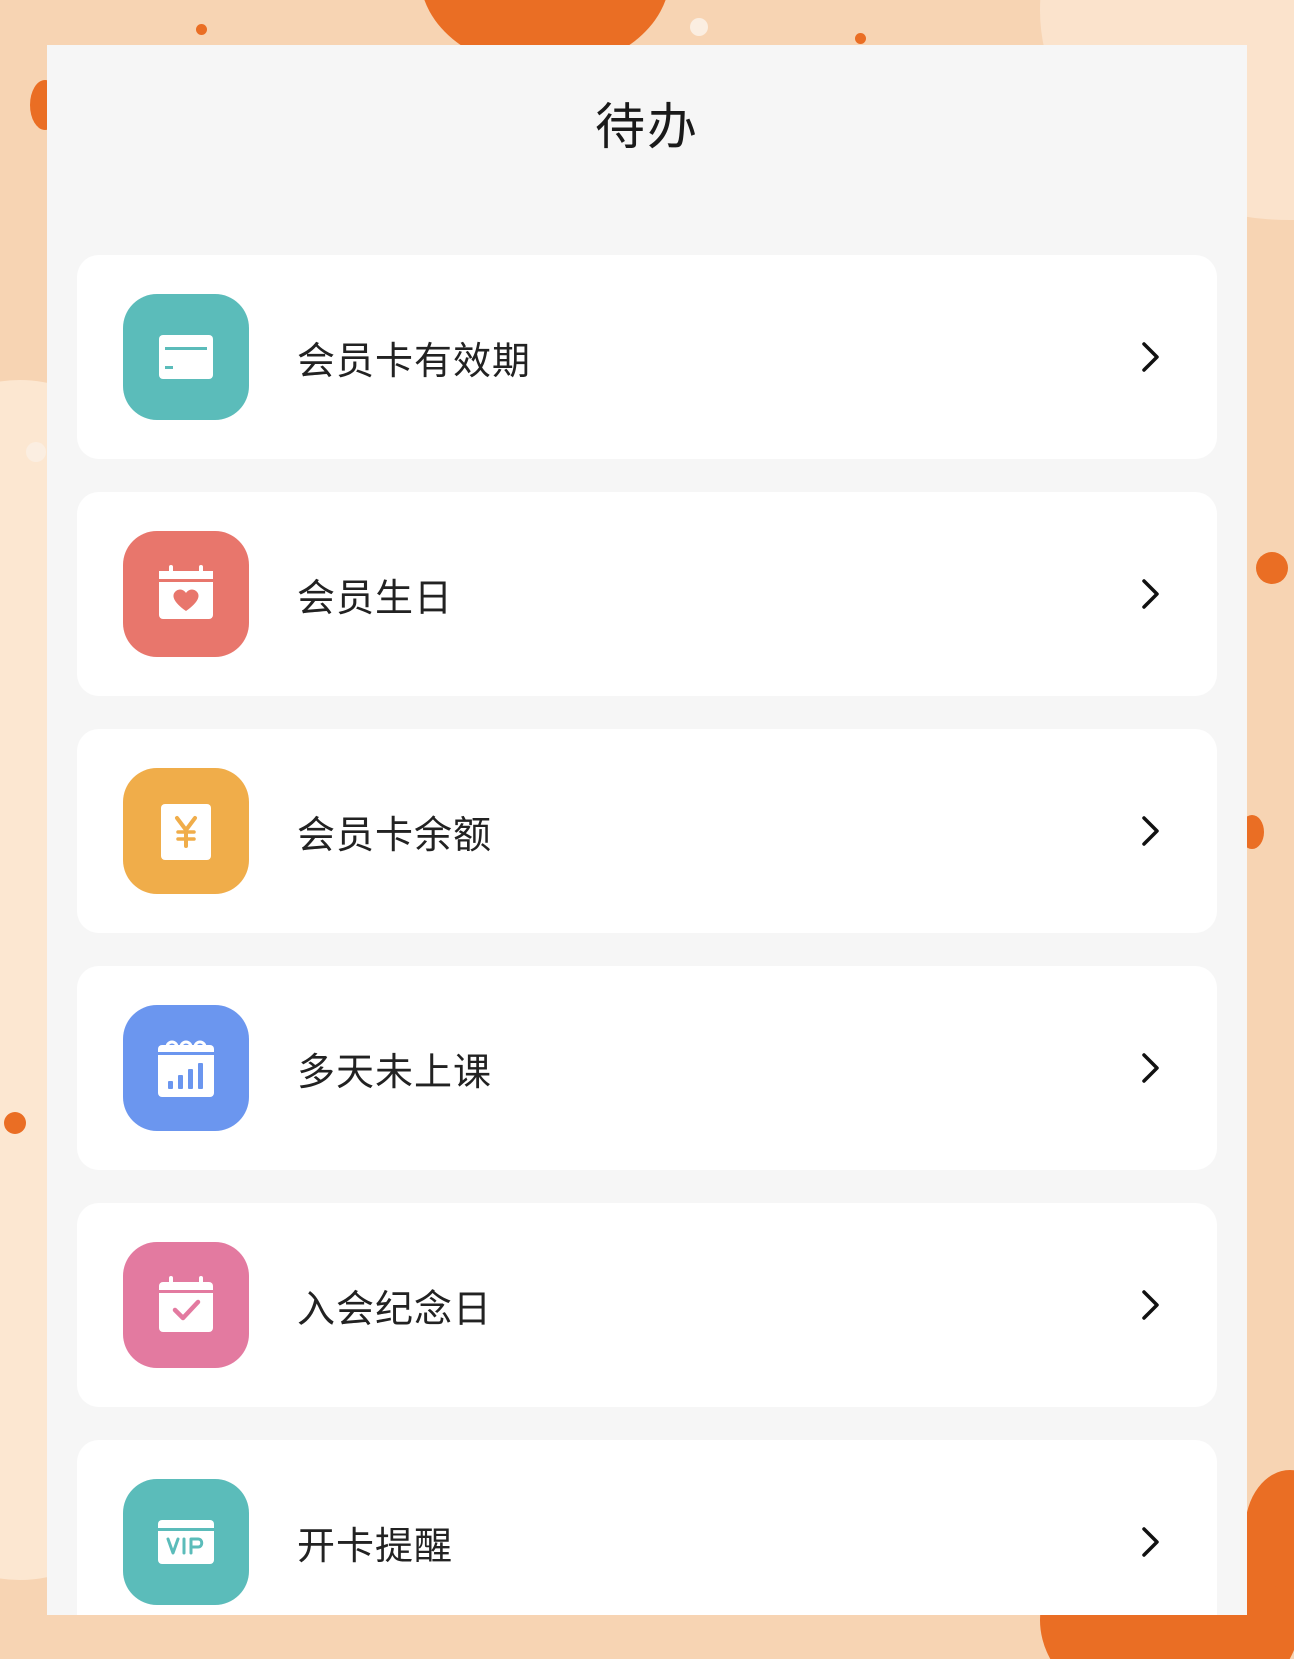  I want to click on attendance-chart-icon, so click(186, 1068).